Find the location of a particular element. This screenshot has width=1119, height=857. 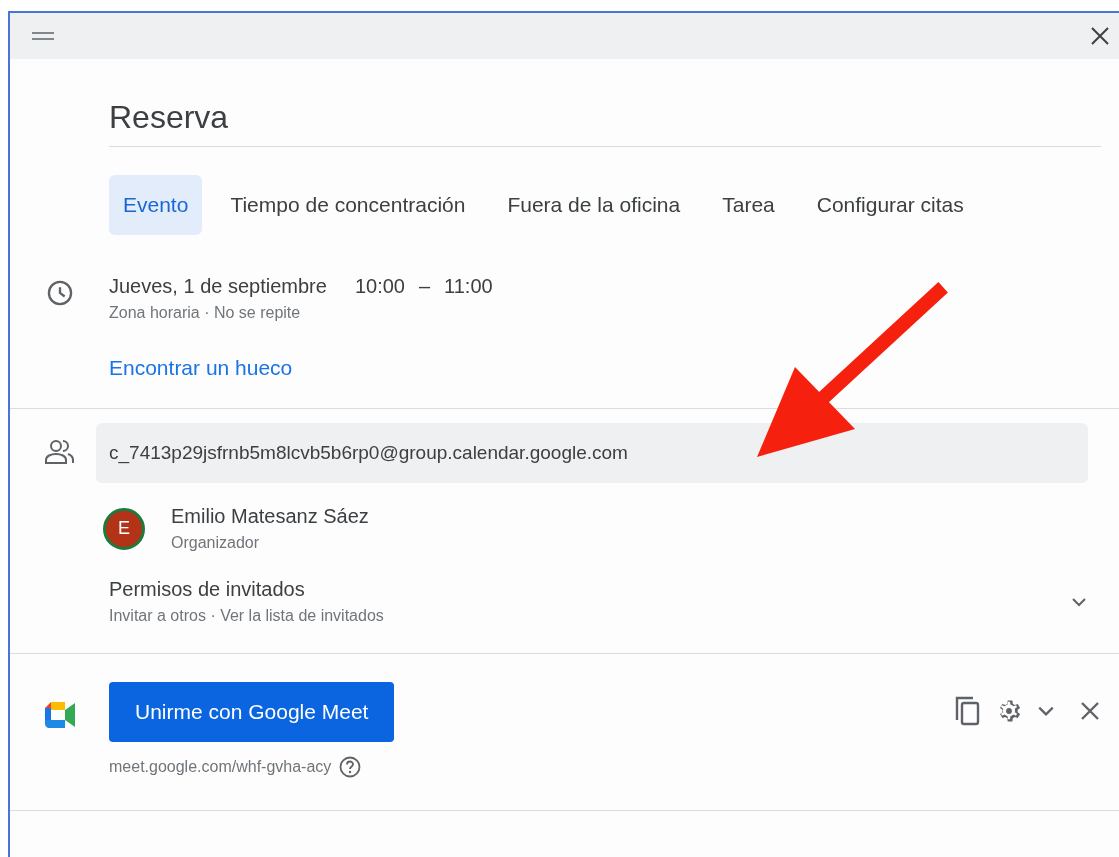

help-icon is located at coordinates (350, 767).